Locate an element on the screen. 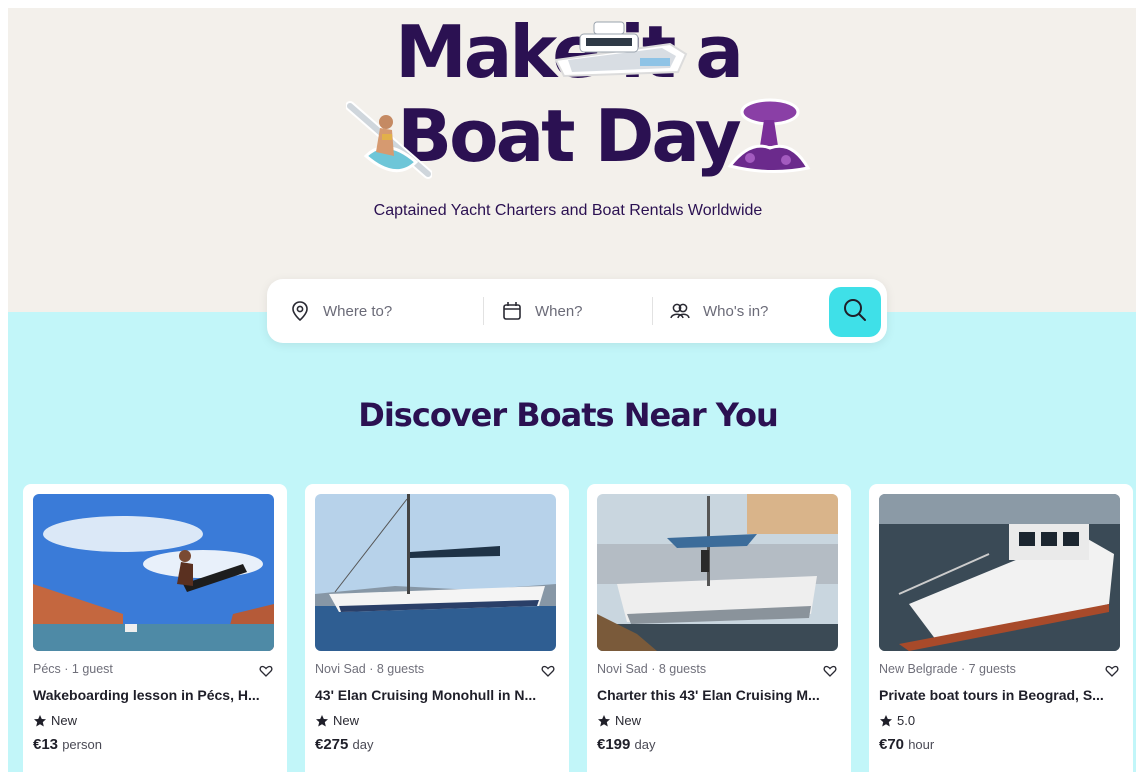 The width and height of the screenshot is (1136, 772). search-icon is located at coordinates (855, 312).